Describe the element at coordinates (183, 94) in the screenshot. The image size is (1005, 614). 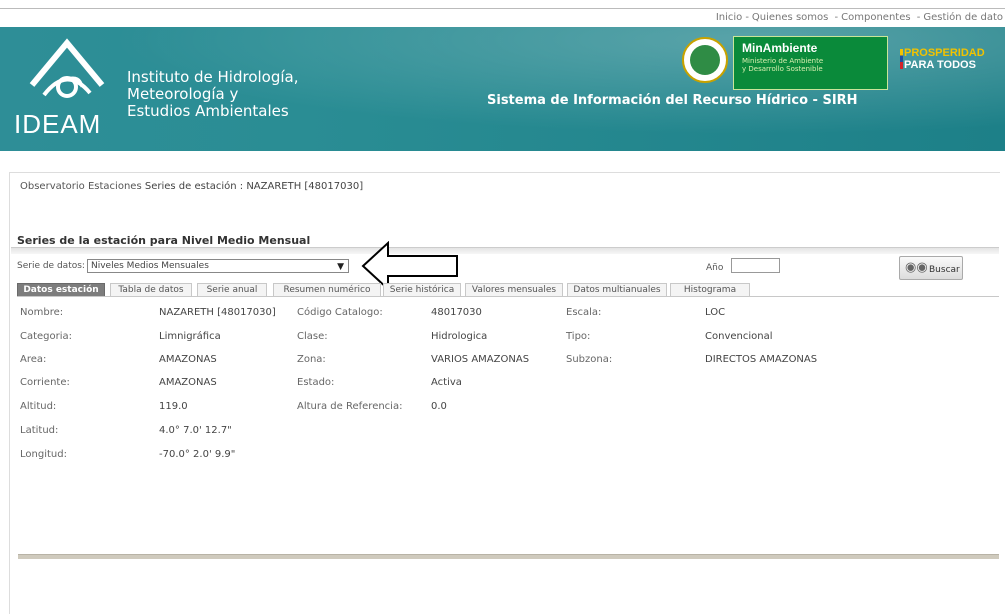
I see `institute-name-line2: Meteorología y` at that location.